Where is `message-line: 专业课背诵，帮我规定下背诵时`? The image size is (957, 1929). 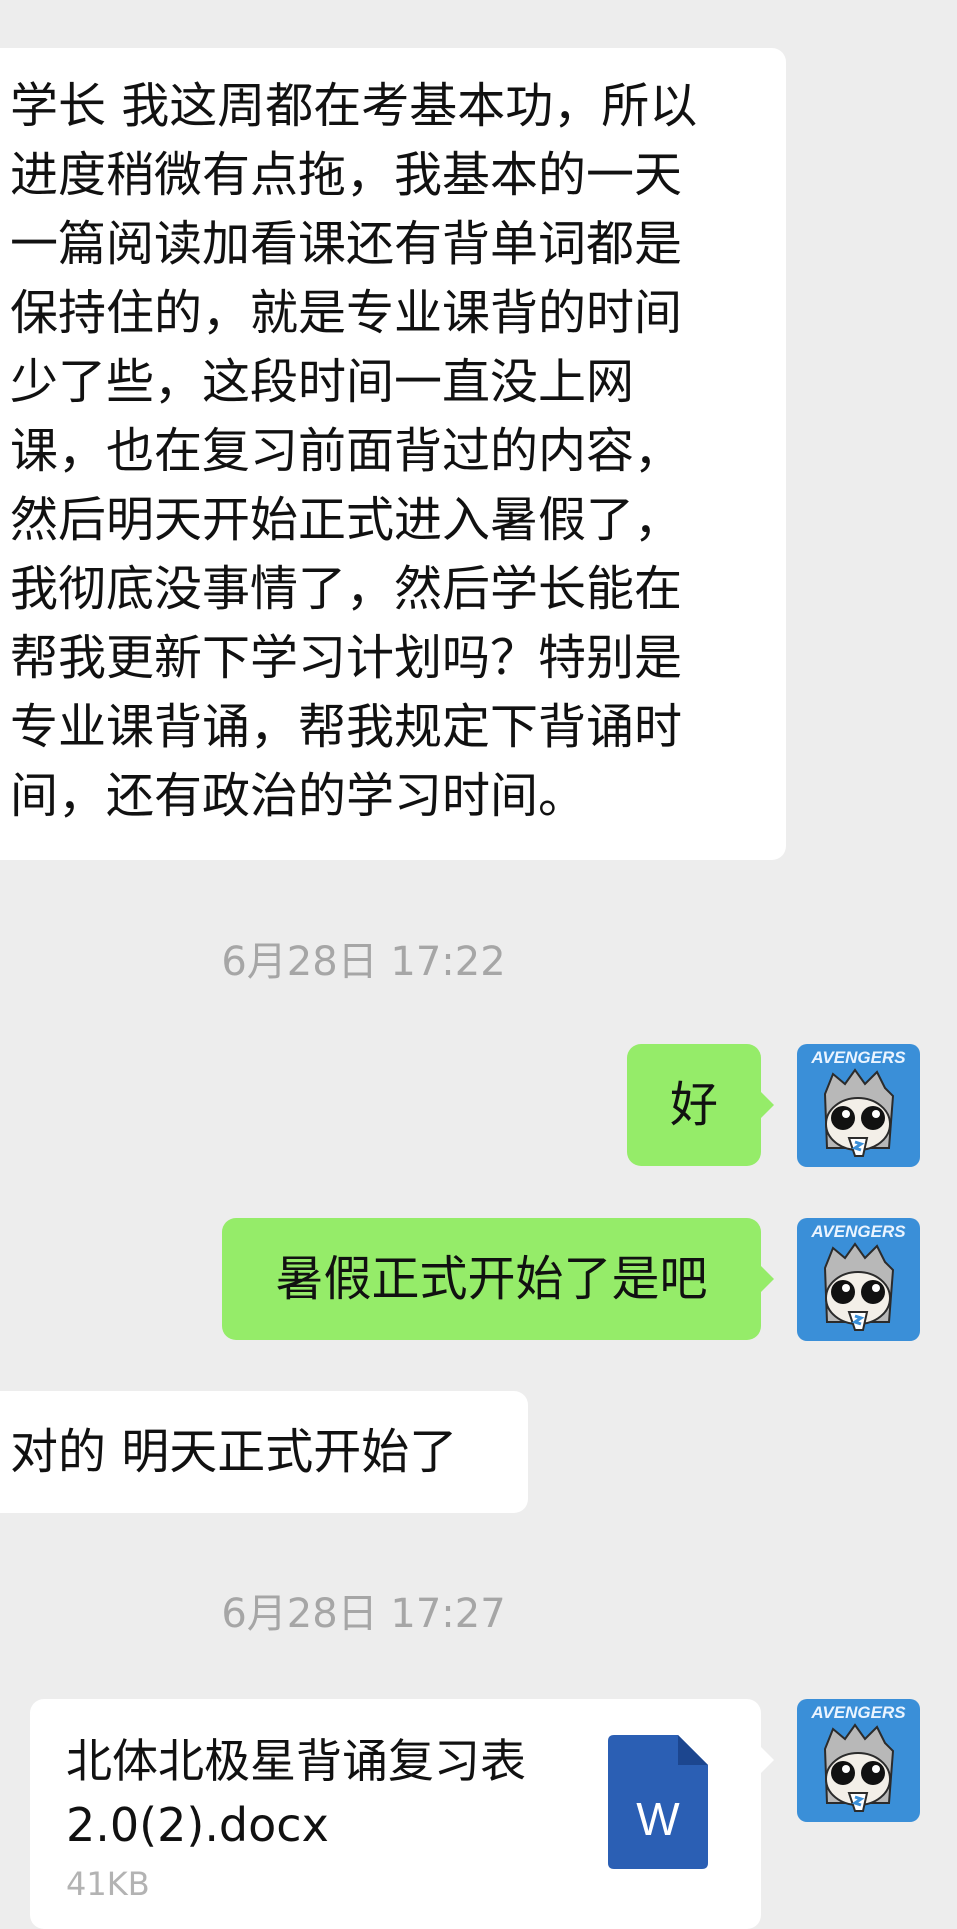
message-line: 专业课背诵，帮我规定下背诵时 is located at coordinates (346, 727).